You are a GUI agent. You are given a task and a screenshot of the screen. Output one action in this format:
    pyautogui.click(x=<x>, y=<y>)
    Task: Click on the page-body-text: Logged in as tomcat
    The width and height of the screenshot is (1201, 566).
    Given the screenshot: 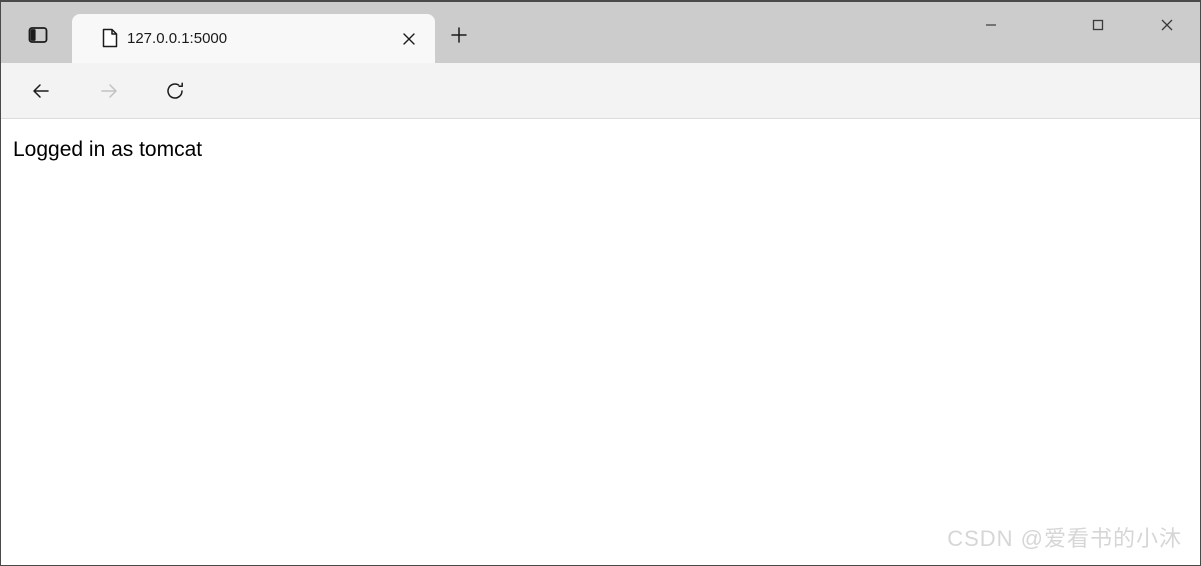 What is the action you would take?
    pyautogui.click(x=108, y=149)
    